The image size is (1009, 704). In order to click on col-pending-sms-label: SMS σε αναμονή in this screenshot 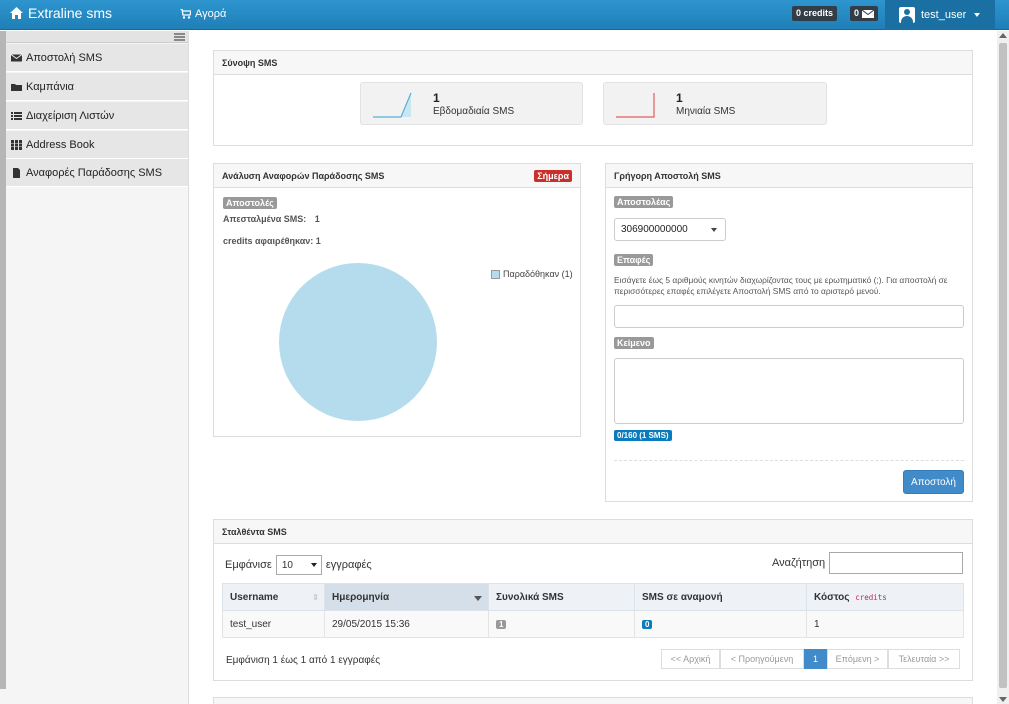, I will do `click(682, 597)`.